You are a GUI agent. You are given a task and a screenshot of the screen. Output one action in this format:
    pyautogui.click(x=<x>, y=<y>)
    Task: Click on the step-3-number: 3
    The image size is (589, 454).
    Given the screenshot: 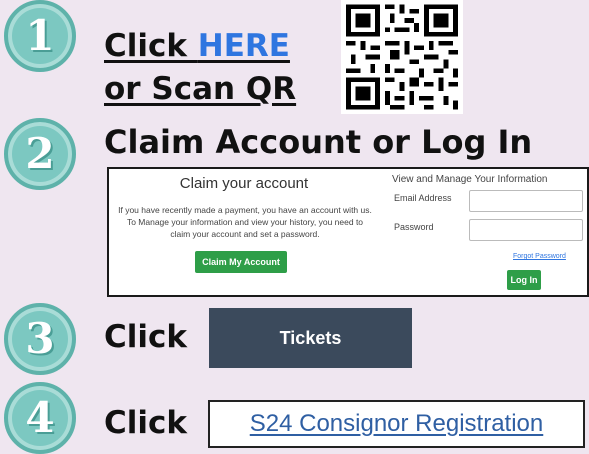 What is the action you would take?
    pyautogui.click(x=40, y=338)
    